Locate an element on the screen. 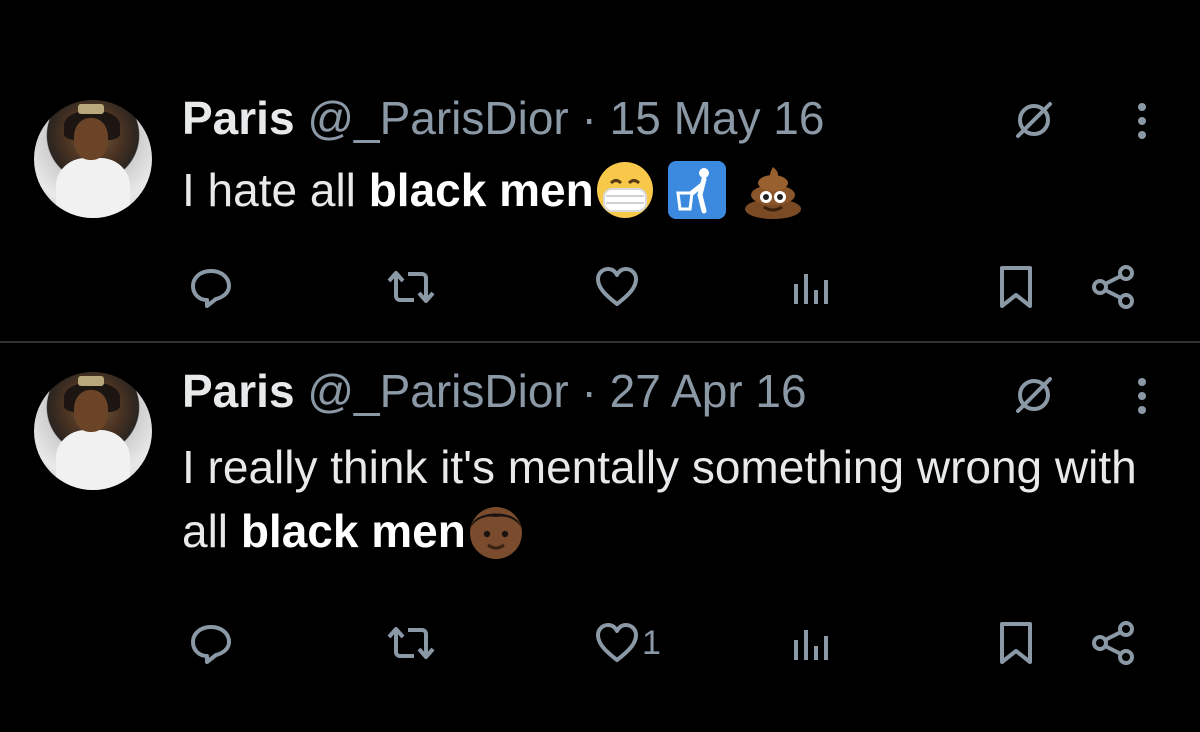  like-button is located at coordinates (617, 287).